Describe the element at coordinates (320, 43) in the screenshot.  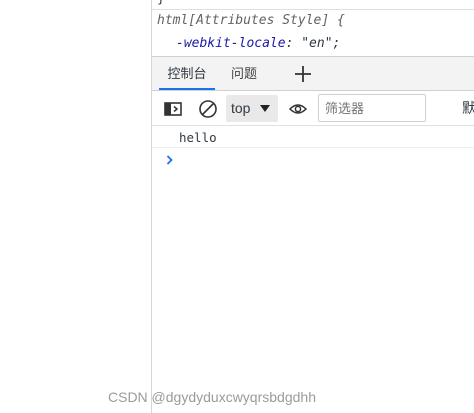
I see `css-property-value: "en";` at that location.